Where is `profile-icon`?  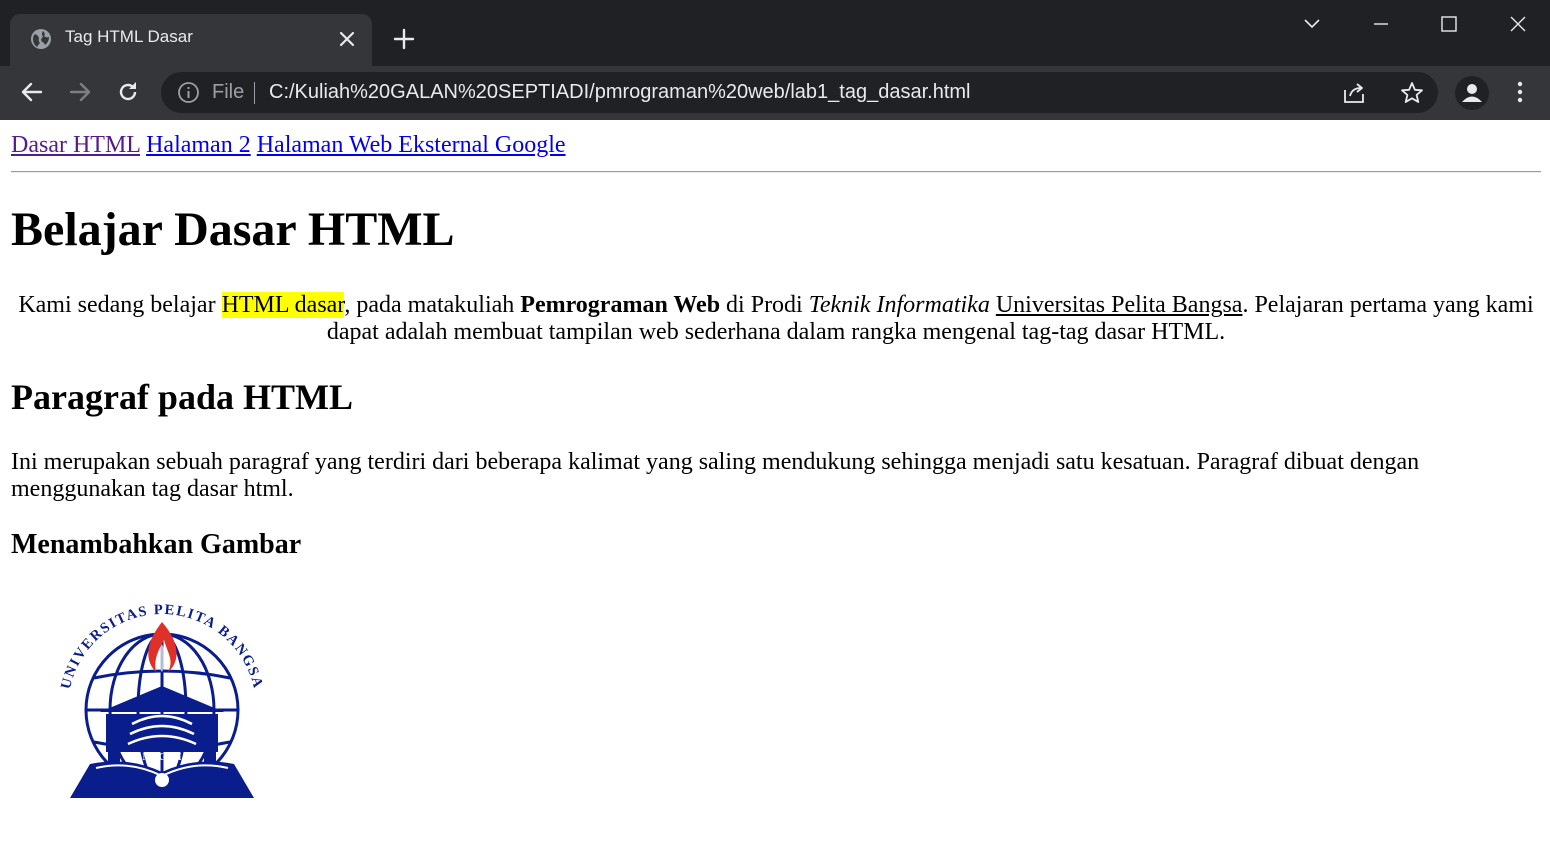 profile-icon is located at coordinates (1472, 93).